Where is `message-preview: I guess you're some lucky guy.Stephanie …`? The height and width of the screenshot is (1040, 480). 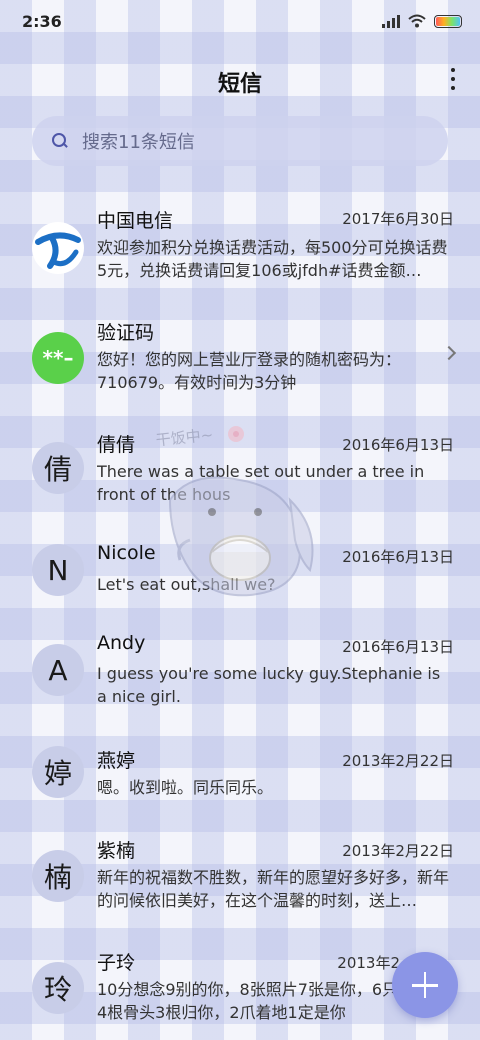 message-preview: I guess you're some lucky guy.Stephanie … is located at coordinates (269, 685).